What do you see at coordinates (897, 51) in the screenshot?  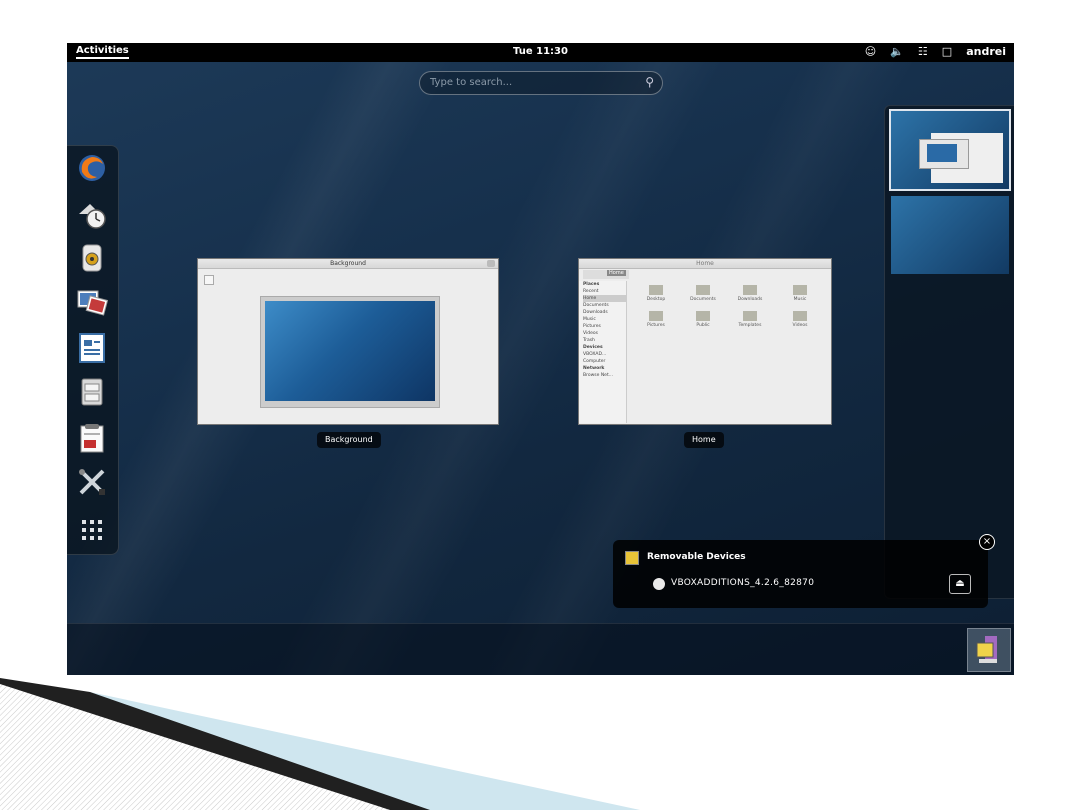 I see `volume-icon: 🔈` at bounding box center [897, 51].